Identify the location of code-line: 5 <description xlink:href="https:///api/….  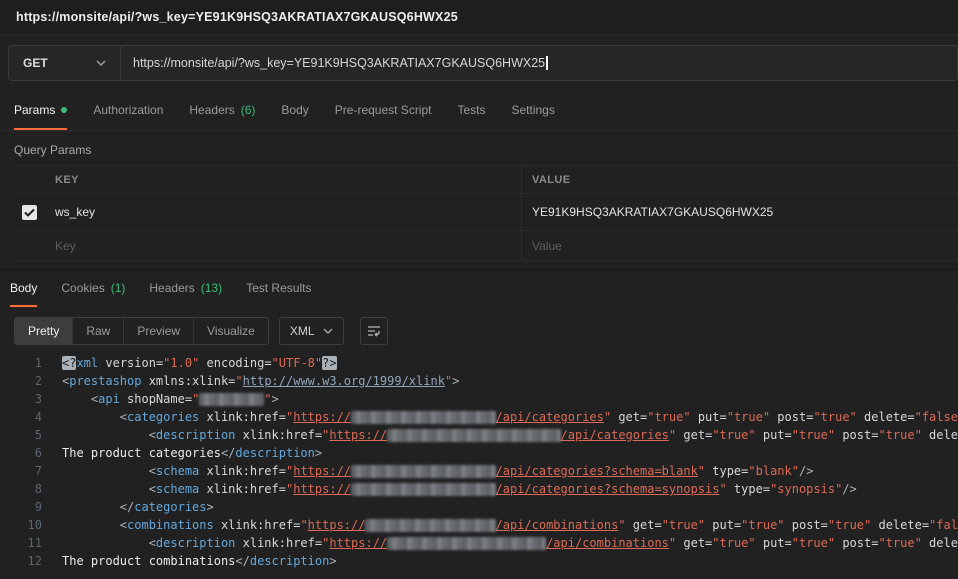
(479, 435).